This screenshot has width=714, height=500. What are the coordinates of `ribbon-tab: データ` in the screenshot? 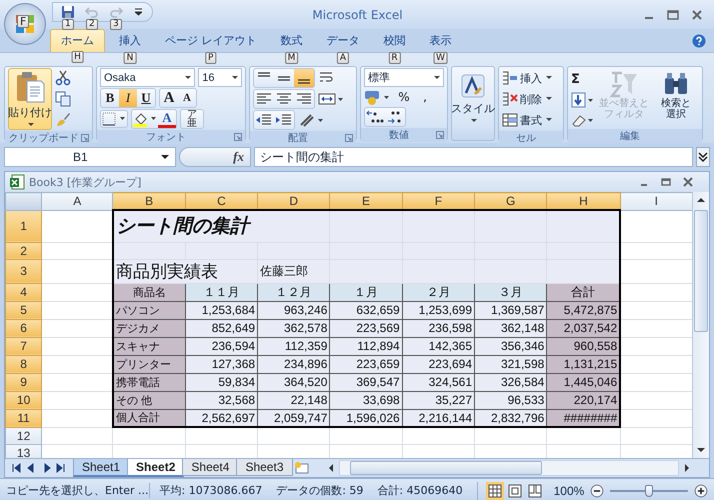 It's located at (343, 41).